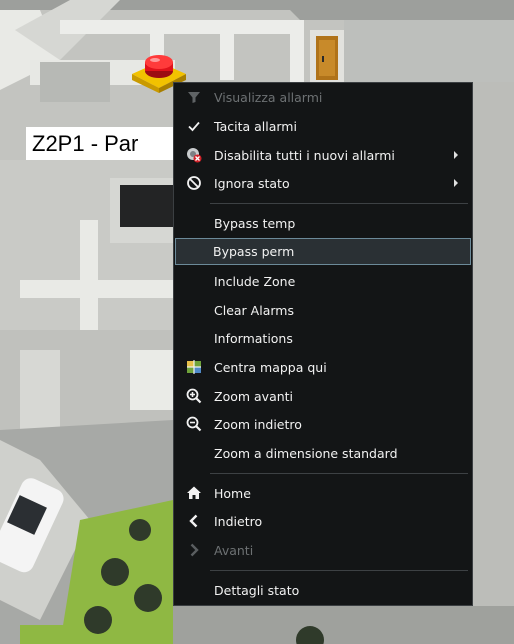  I want to click on menu-item-dettagli-stato: Dettagli stato, so click(323, 590).